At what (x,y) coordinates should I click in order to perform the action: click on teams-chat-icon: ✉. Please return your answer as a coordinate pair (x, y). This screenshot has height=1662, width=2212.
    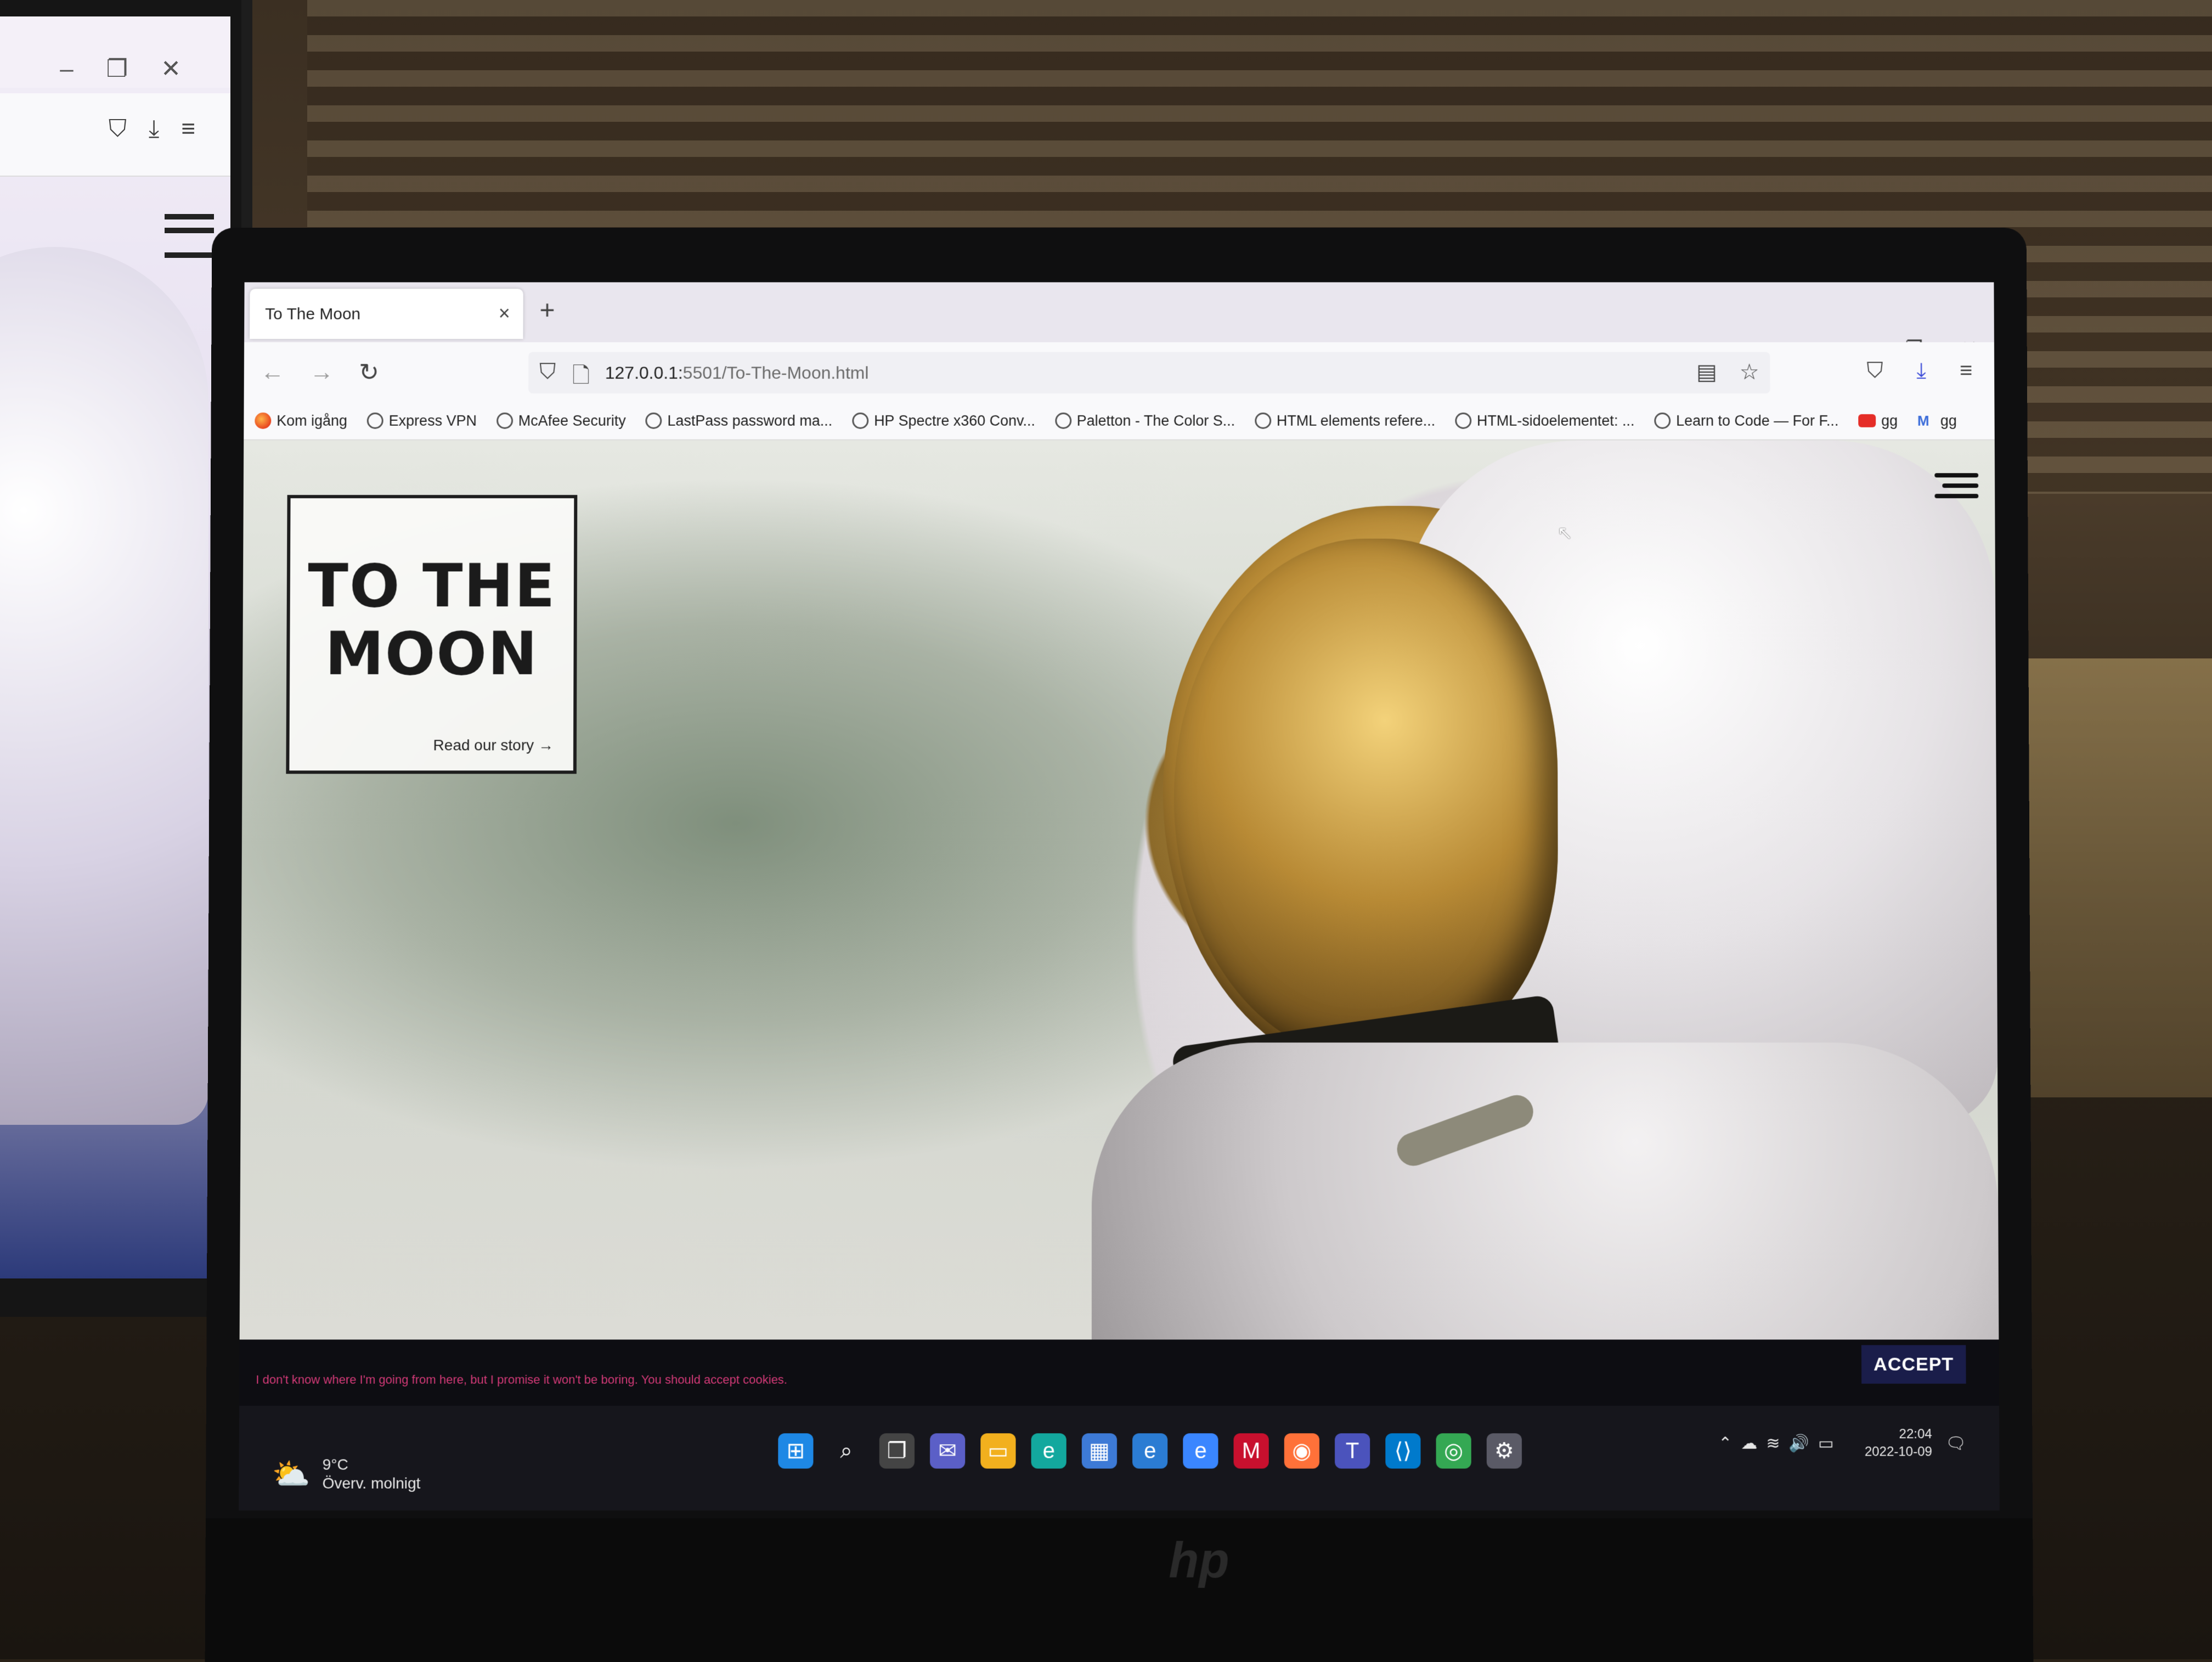
    Looking at the image, I should click on (948, 1451).